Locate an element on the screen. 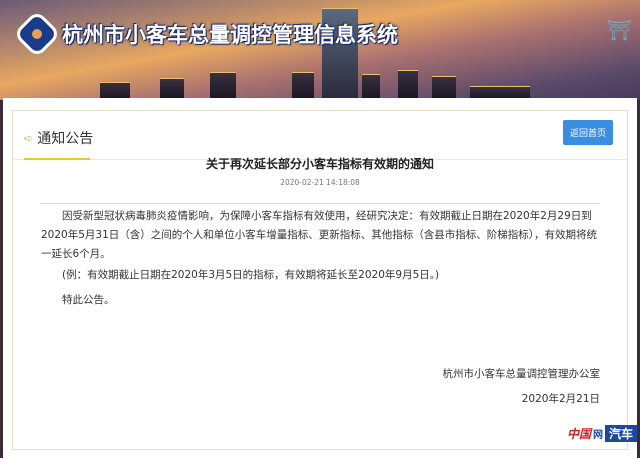  watermark-part: 中国 is located at coordinates (578, 434).